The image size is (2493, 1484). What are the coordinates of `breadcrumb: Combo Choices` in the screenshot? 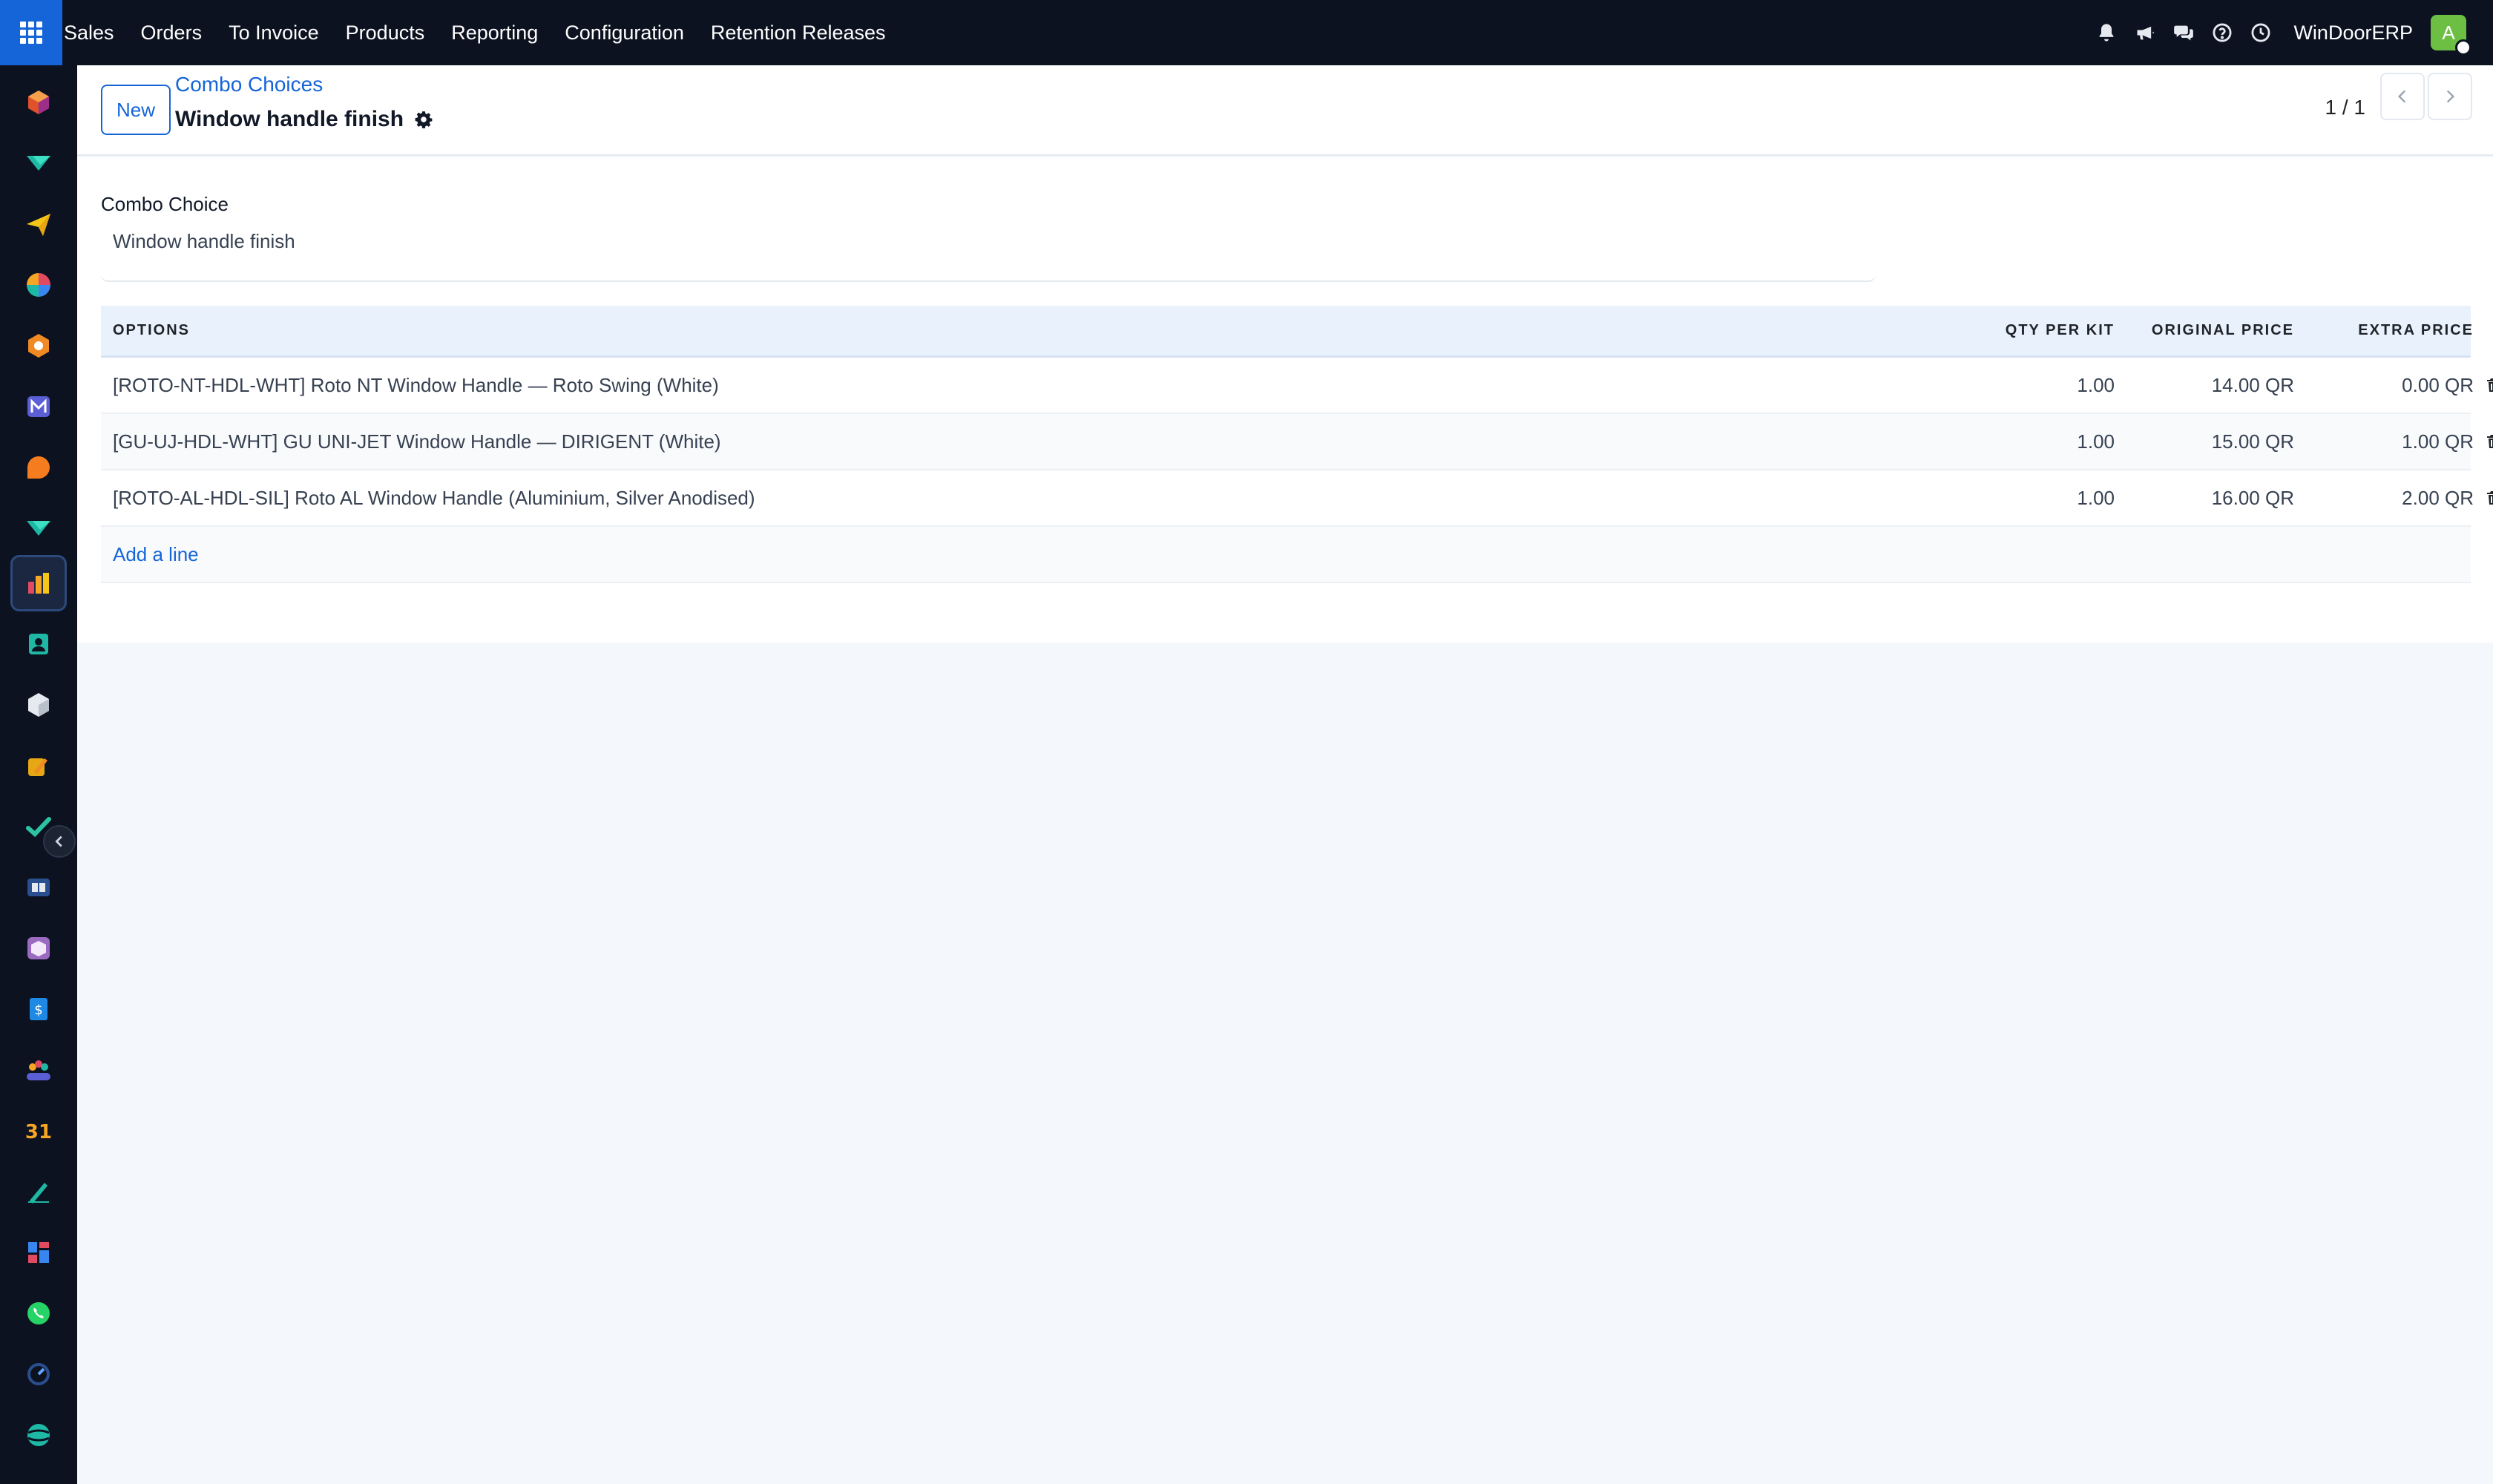 It's located at (249, 84).